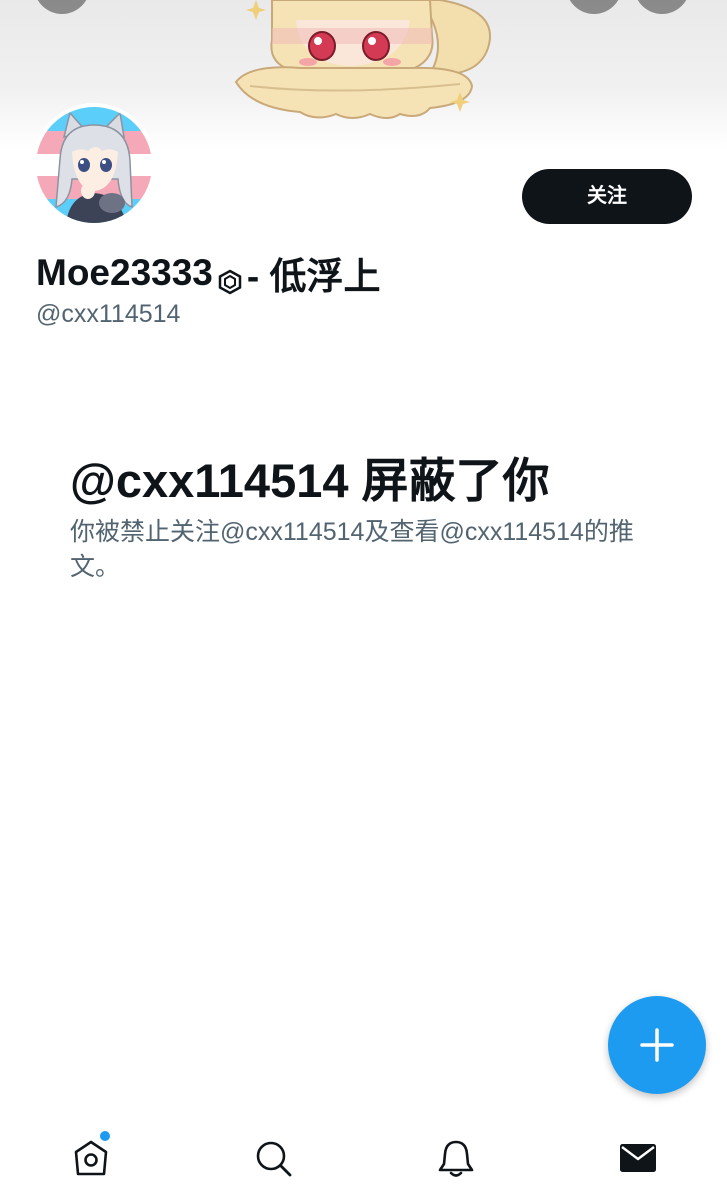  I want to click on blocked-title: @cxx114514 屏蔽了你, so click(310, 480).